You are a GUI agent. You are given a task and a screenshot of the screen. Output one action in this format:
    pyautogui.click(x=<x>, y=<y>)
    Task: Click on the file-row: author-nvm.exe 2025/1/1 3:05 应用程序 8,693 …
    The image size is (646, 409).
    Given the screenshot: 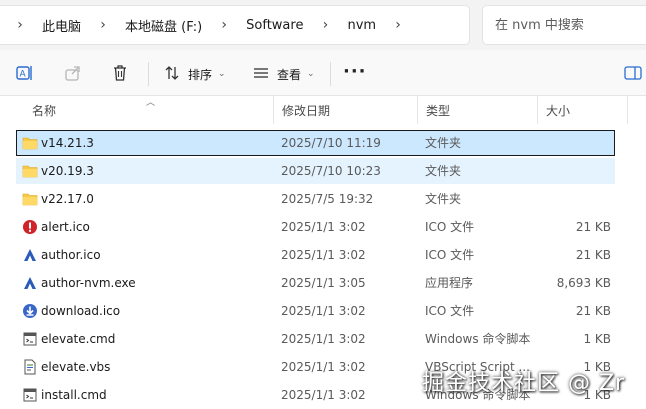 What is the action you would take?
    pyautogui.click(x=315, y=283)
    